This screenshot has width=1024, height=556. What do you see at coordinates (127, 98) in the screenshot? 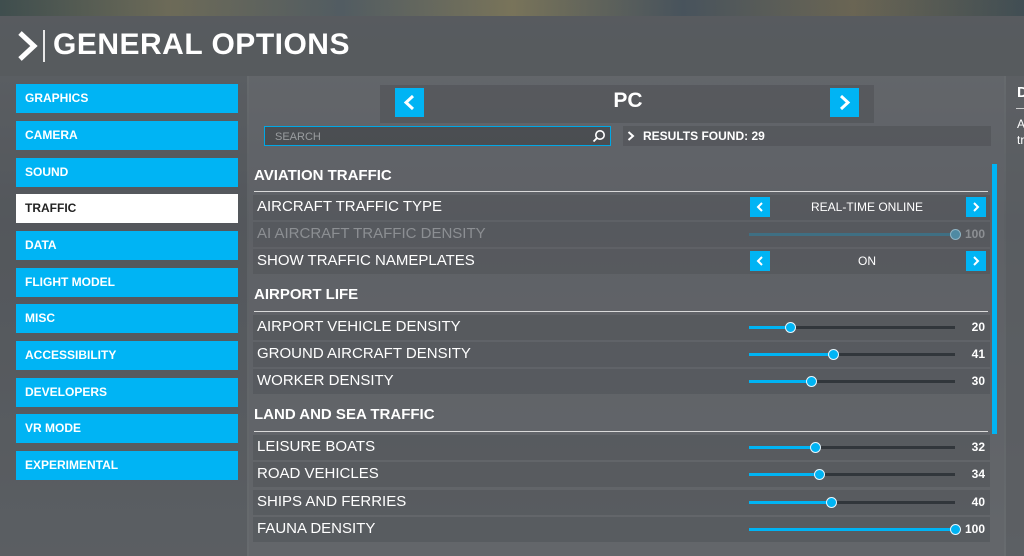
I see `sidebar-item-graphics: GRAPHICS` at bounding box center [127, 98].